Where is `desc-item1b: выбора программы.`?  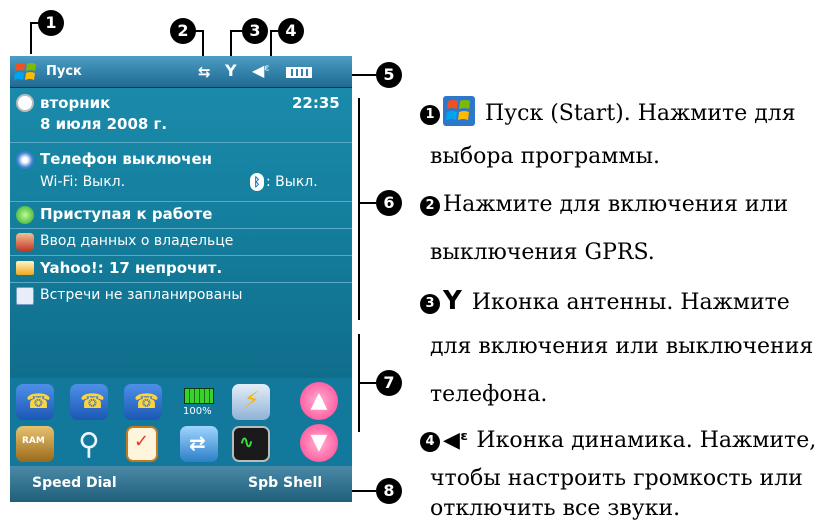 desc-item1b: выбора программы. is located at coordinates (545, 156).